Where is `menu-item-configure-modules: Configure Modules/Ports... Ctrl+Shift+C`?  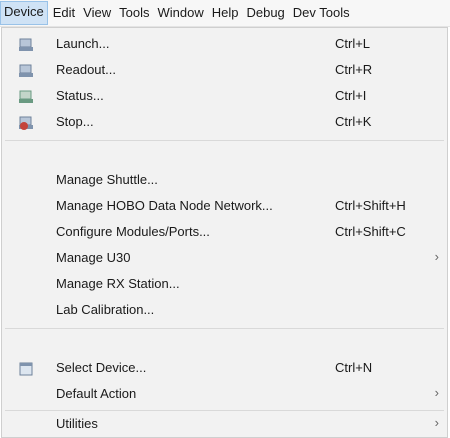 menu-item-configure-modules: Configure Modules/Ports... Ctrl+Shift+C is located at coordinates (224, 233).